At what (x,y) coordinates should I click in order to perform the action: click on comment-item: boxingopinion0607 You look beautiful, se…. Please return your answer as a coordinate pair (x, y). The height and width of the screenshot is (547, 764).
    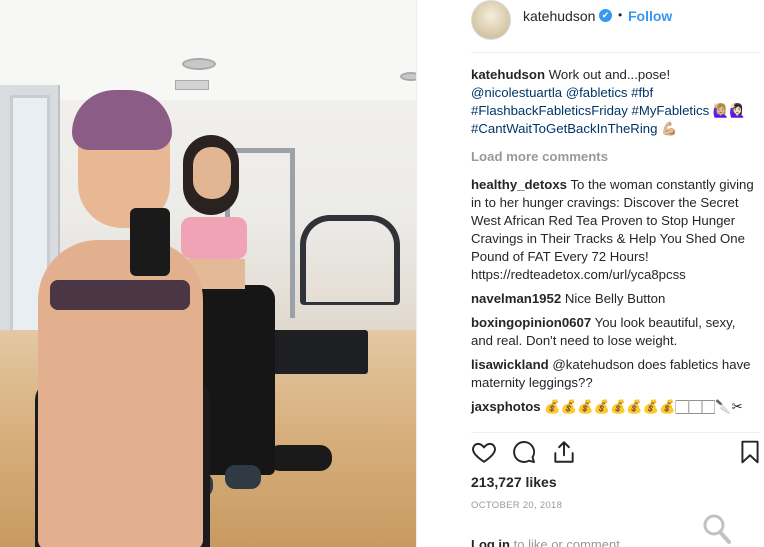
    Looking at the image, I should click on (616, 332).